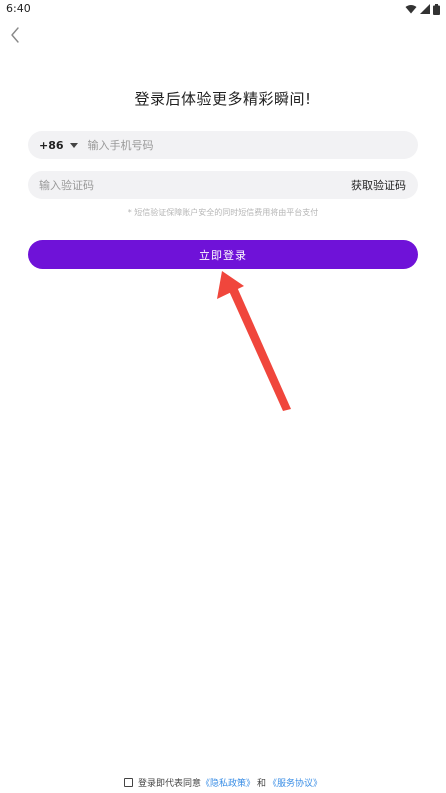 The height and width of the screenshot is (793, 446). I want to click on agreement-row: 登录即代表同意 《隐私政策》 和 《服务协议》, so click(223, 782).